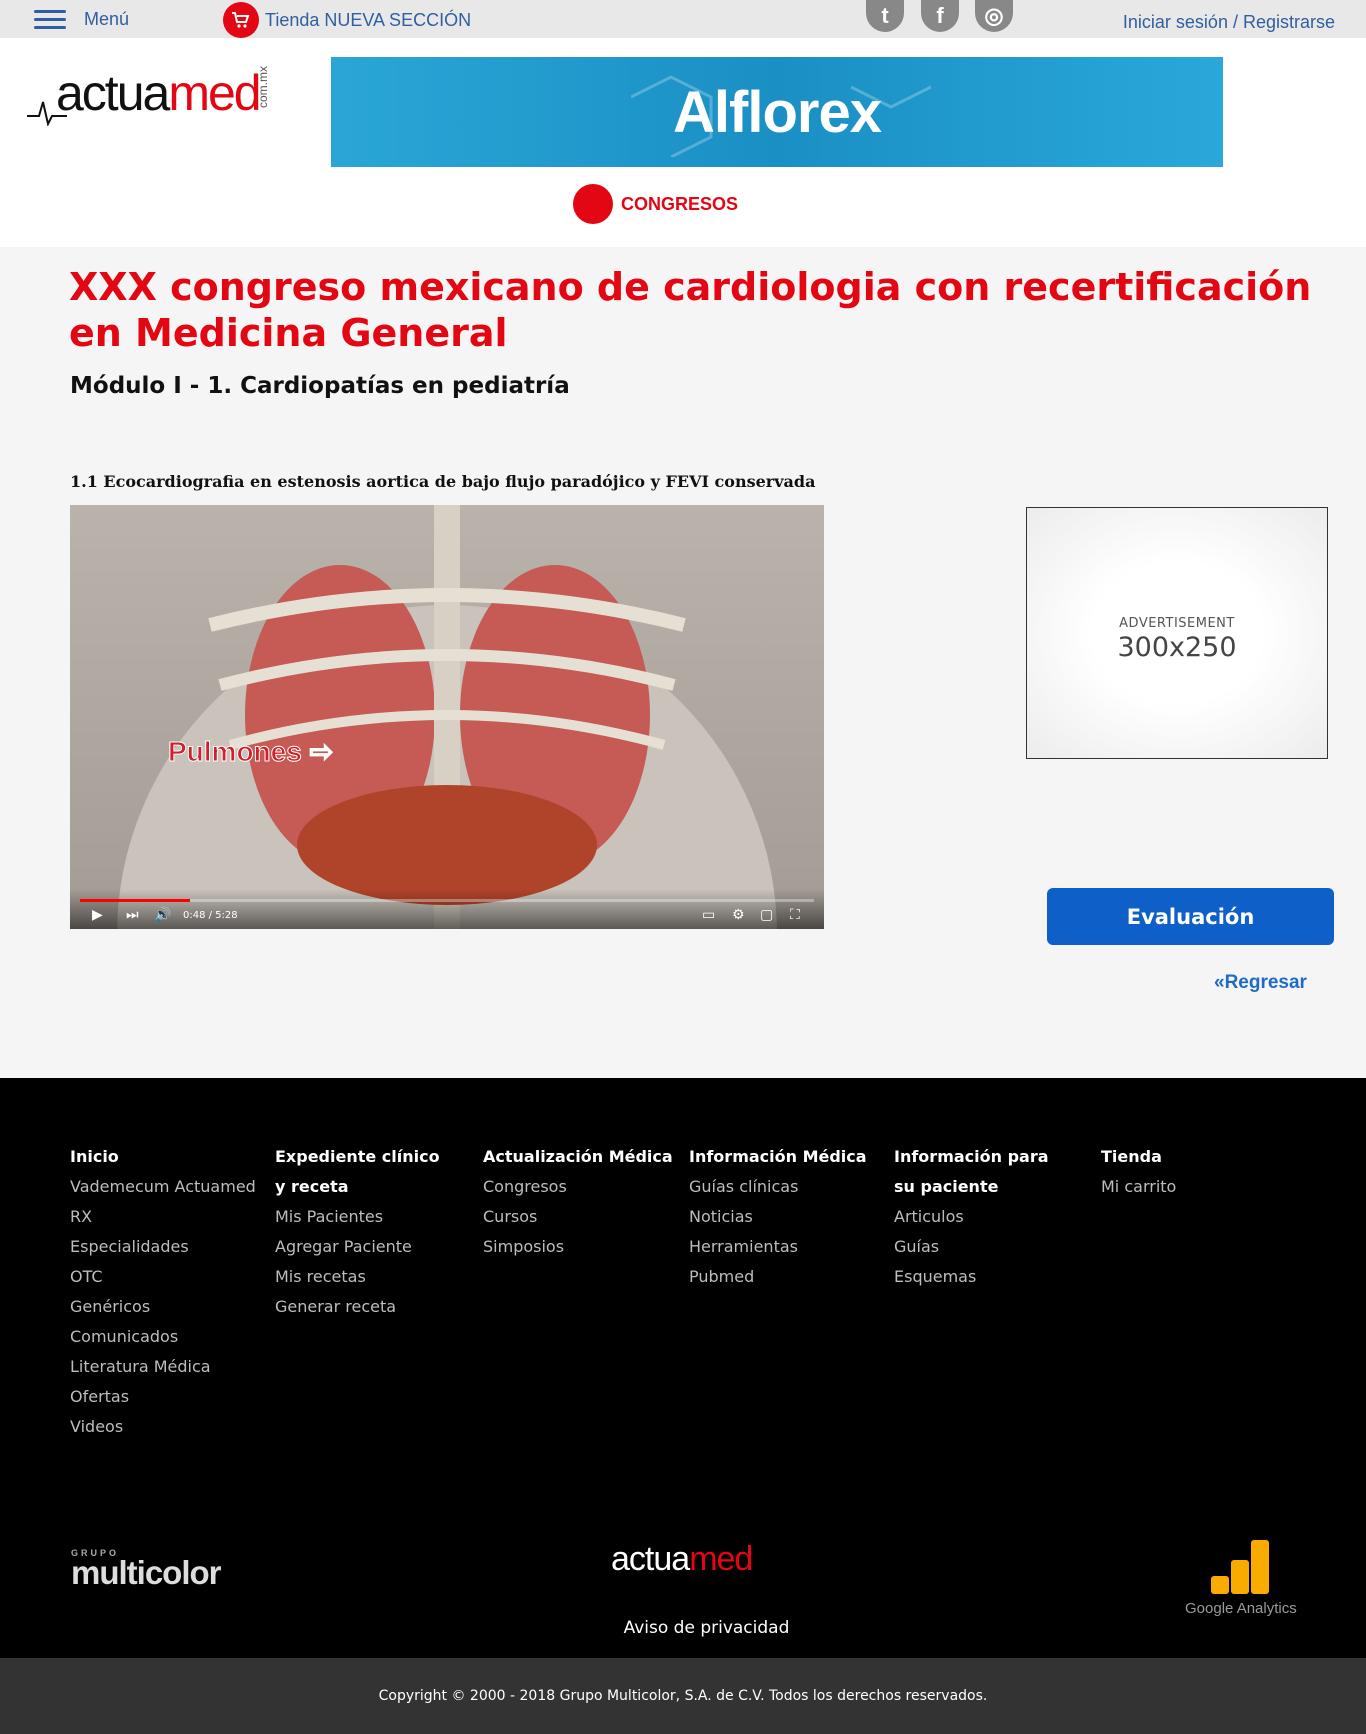 Image resolution: width=1366 pixels, height=1734 pixels. Describe the element at coordinates (708, 915) in the screenshot. I see `subtitles-icon: ▭` at that location.